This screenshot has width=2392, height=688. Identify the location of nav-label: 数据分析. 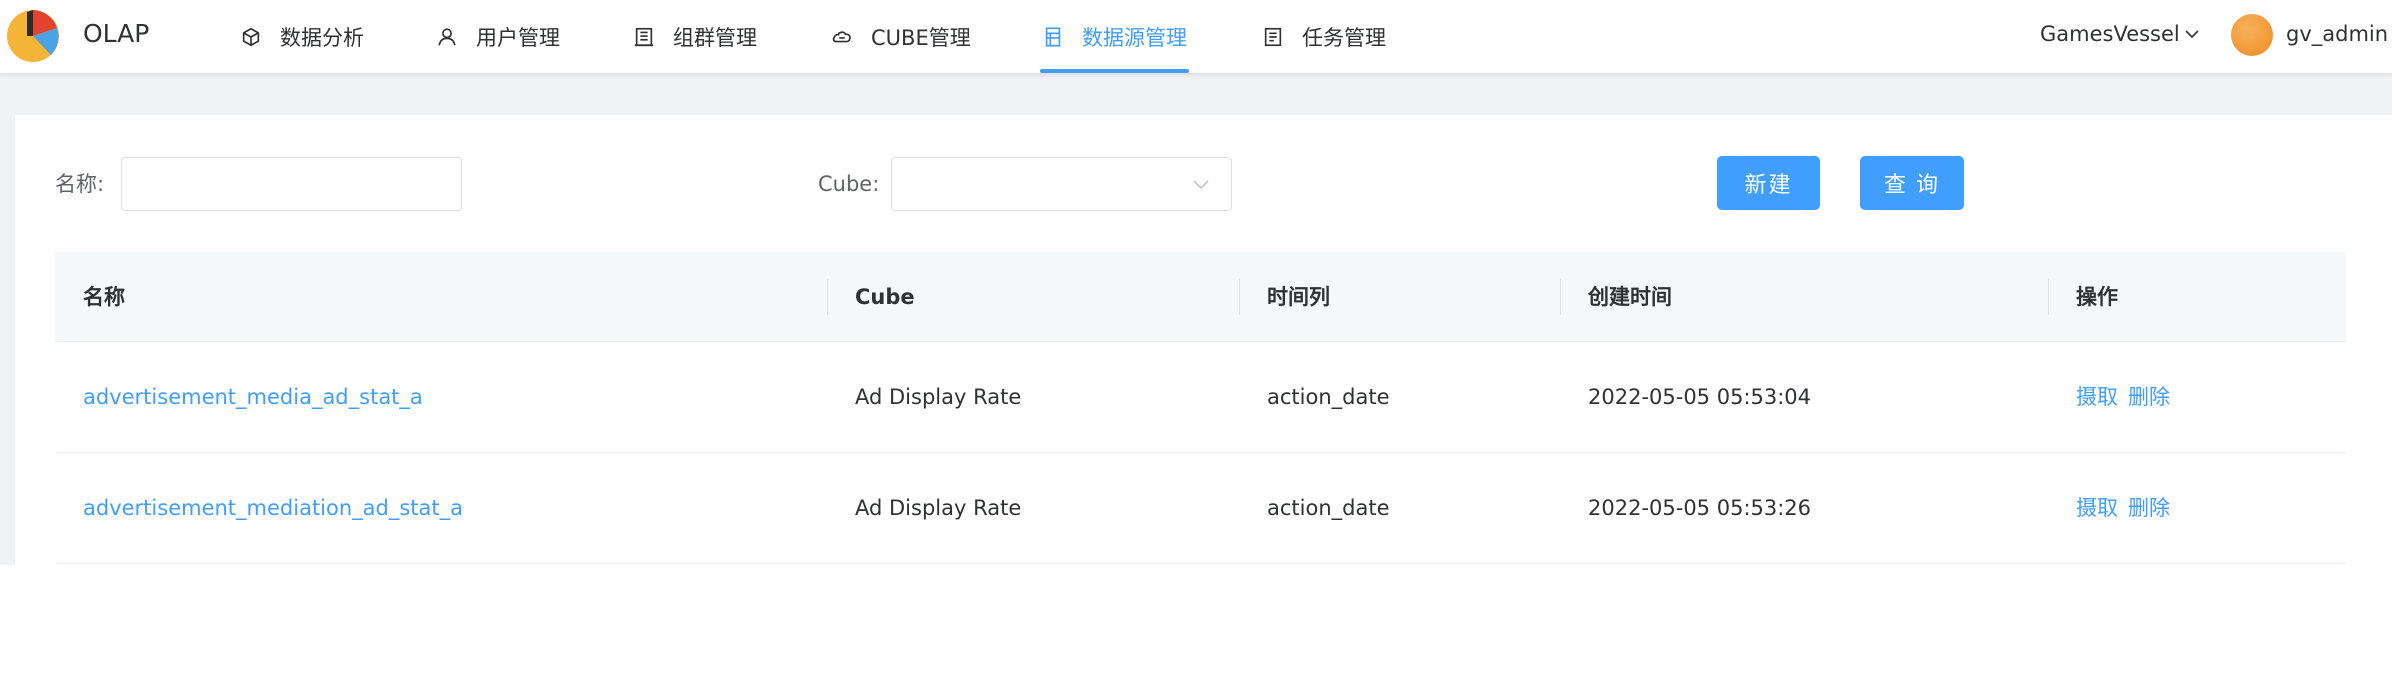
(322, 37).